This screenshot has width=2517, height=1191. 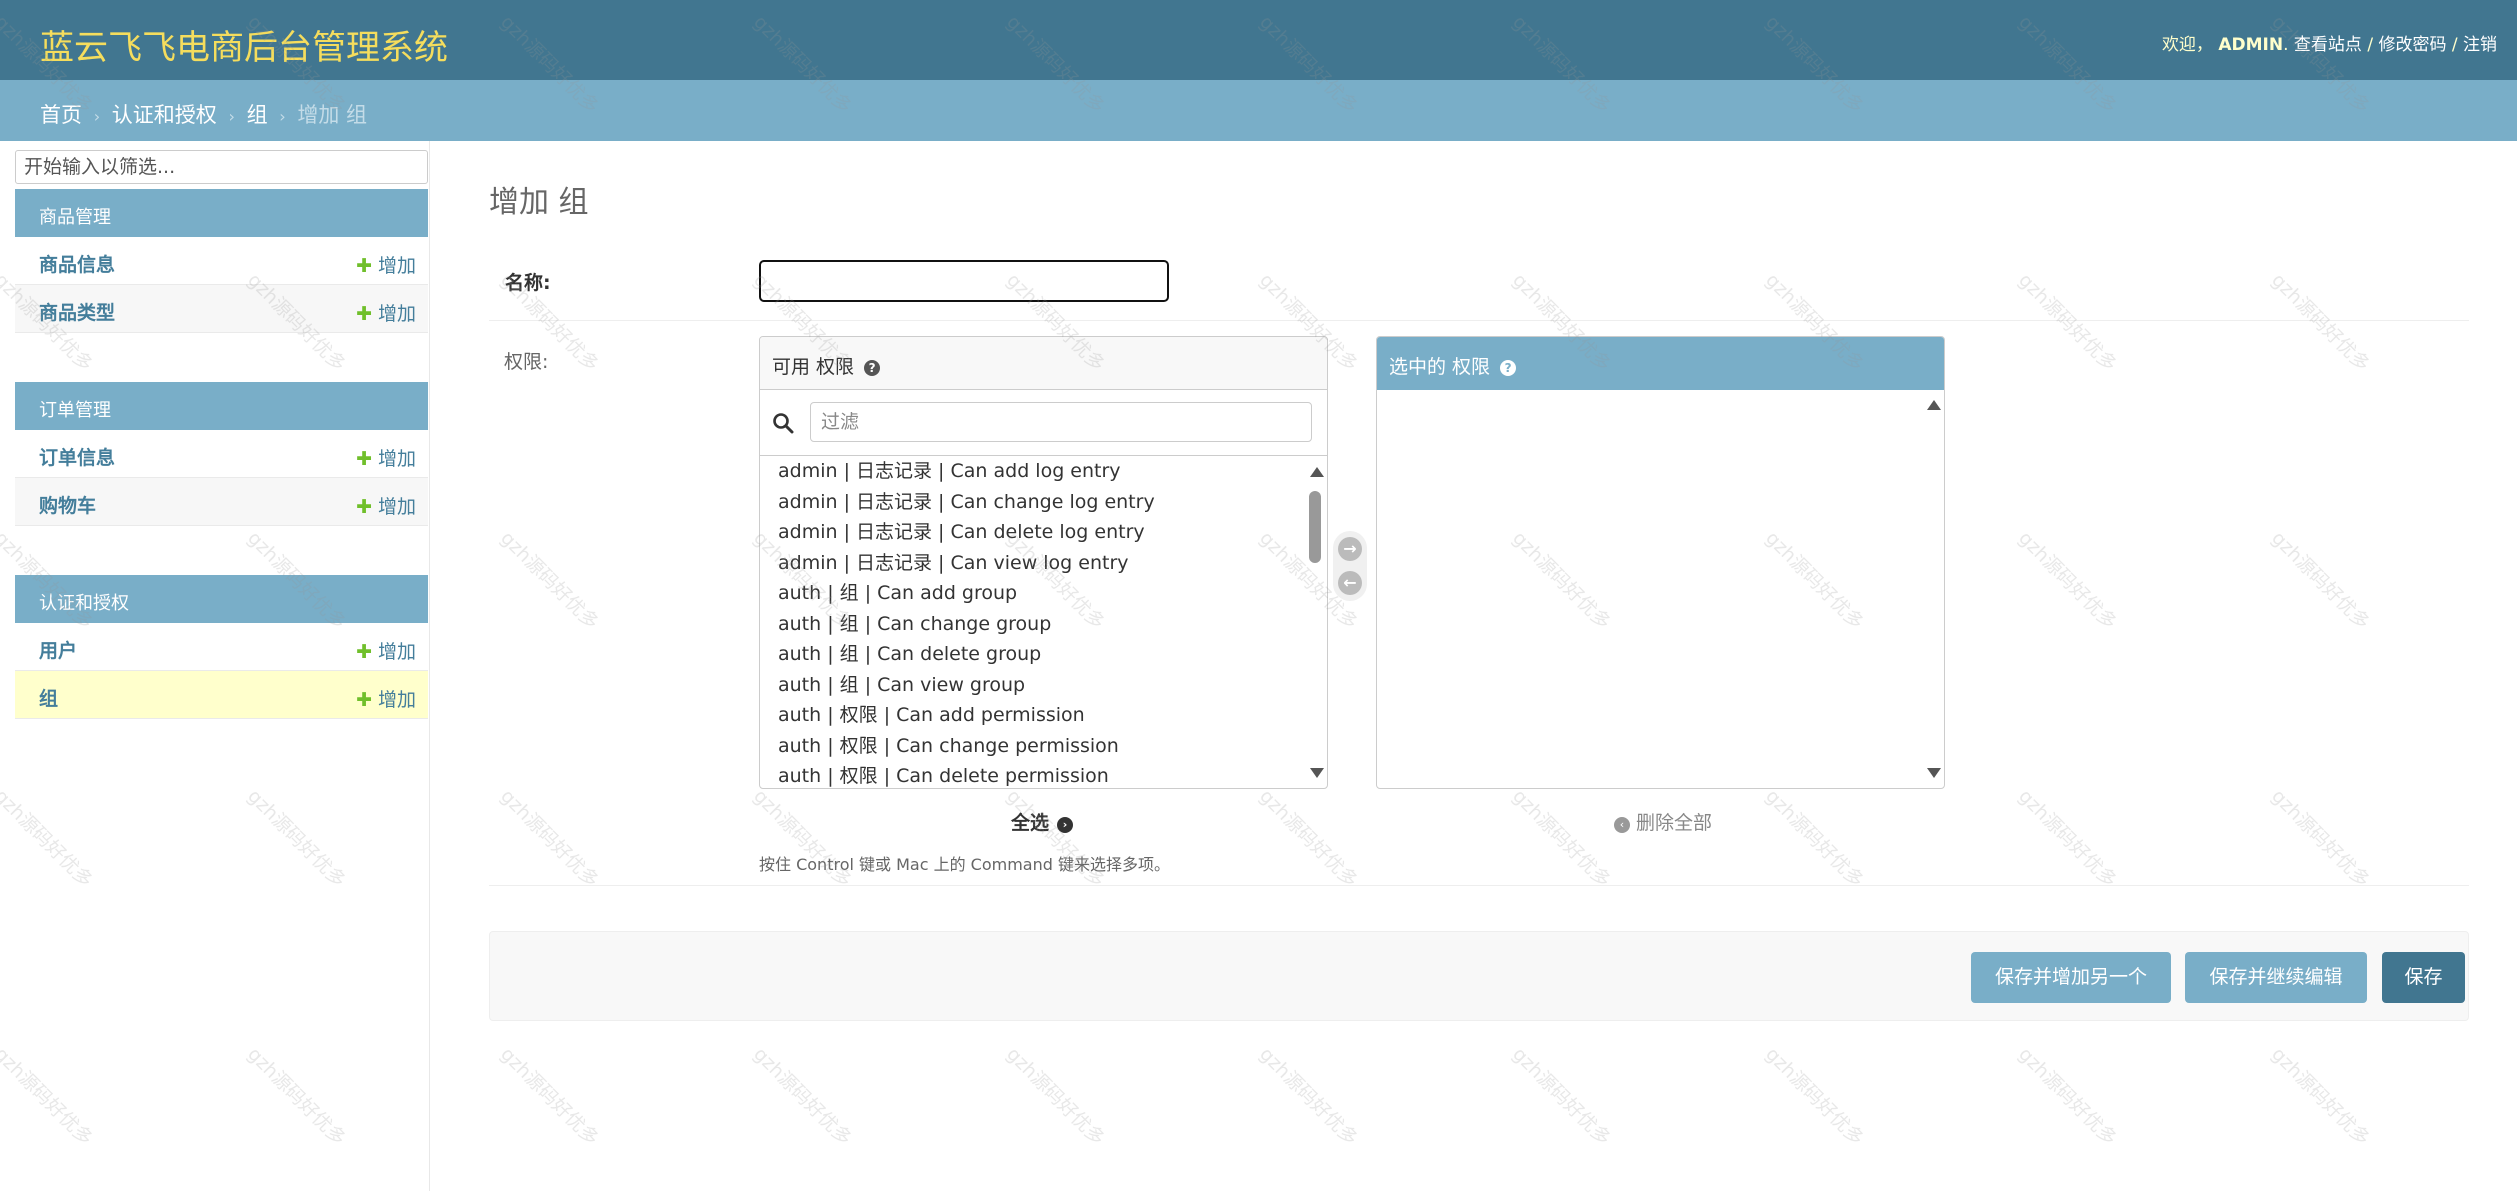 I want to click on remove-all-label: 删除全部, so click(x=1674, y=823).